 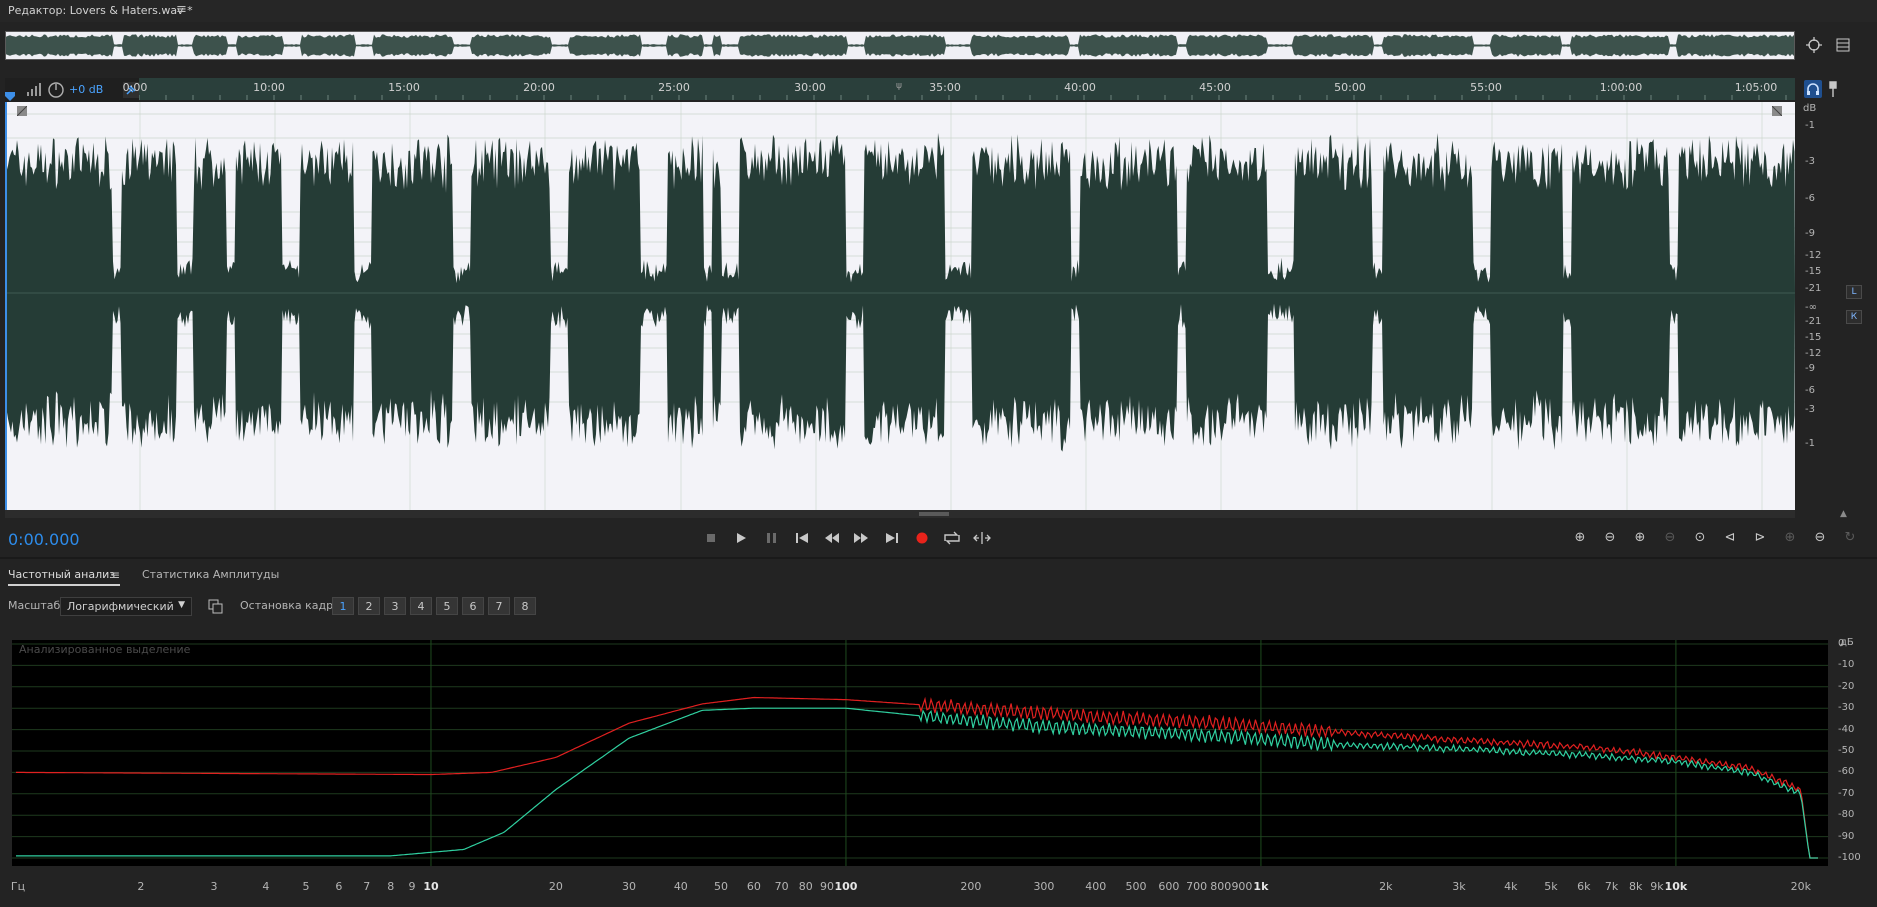 I want to click on fade-out-handle, so click(x=1777, y=111).